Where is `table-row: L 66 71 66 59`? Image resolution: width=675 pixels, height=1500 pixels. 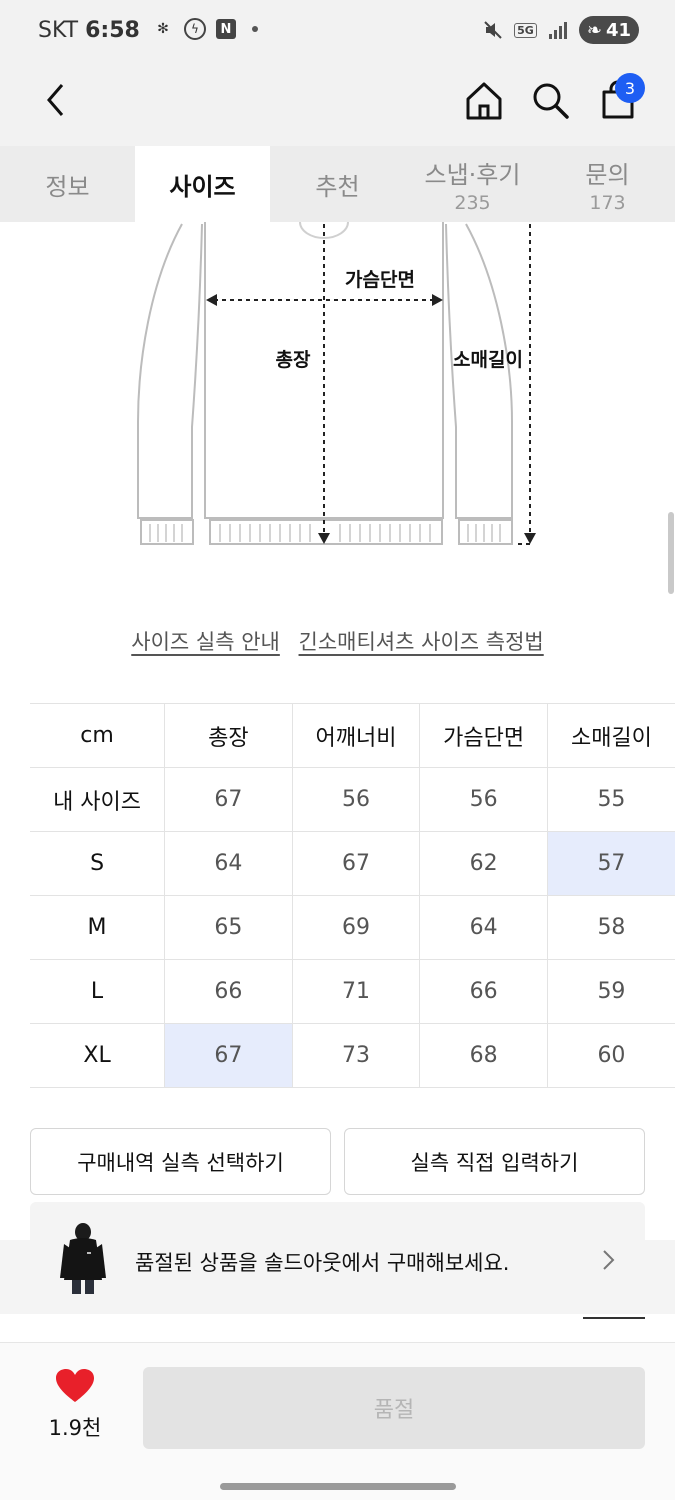
table-row: L 66 71 66 59 is located at coordinates (352, 991).